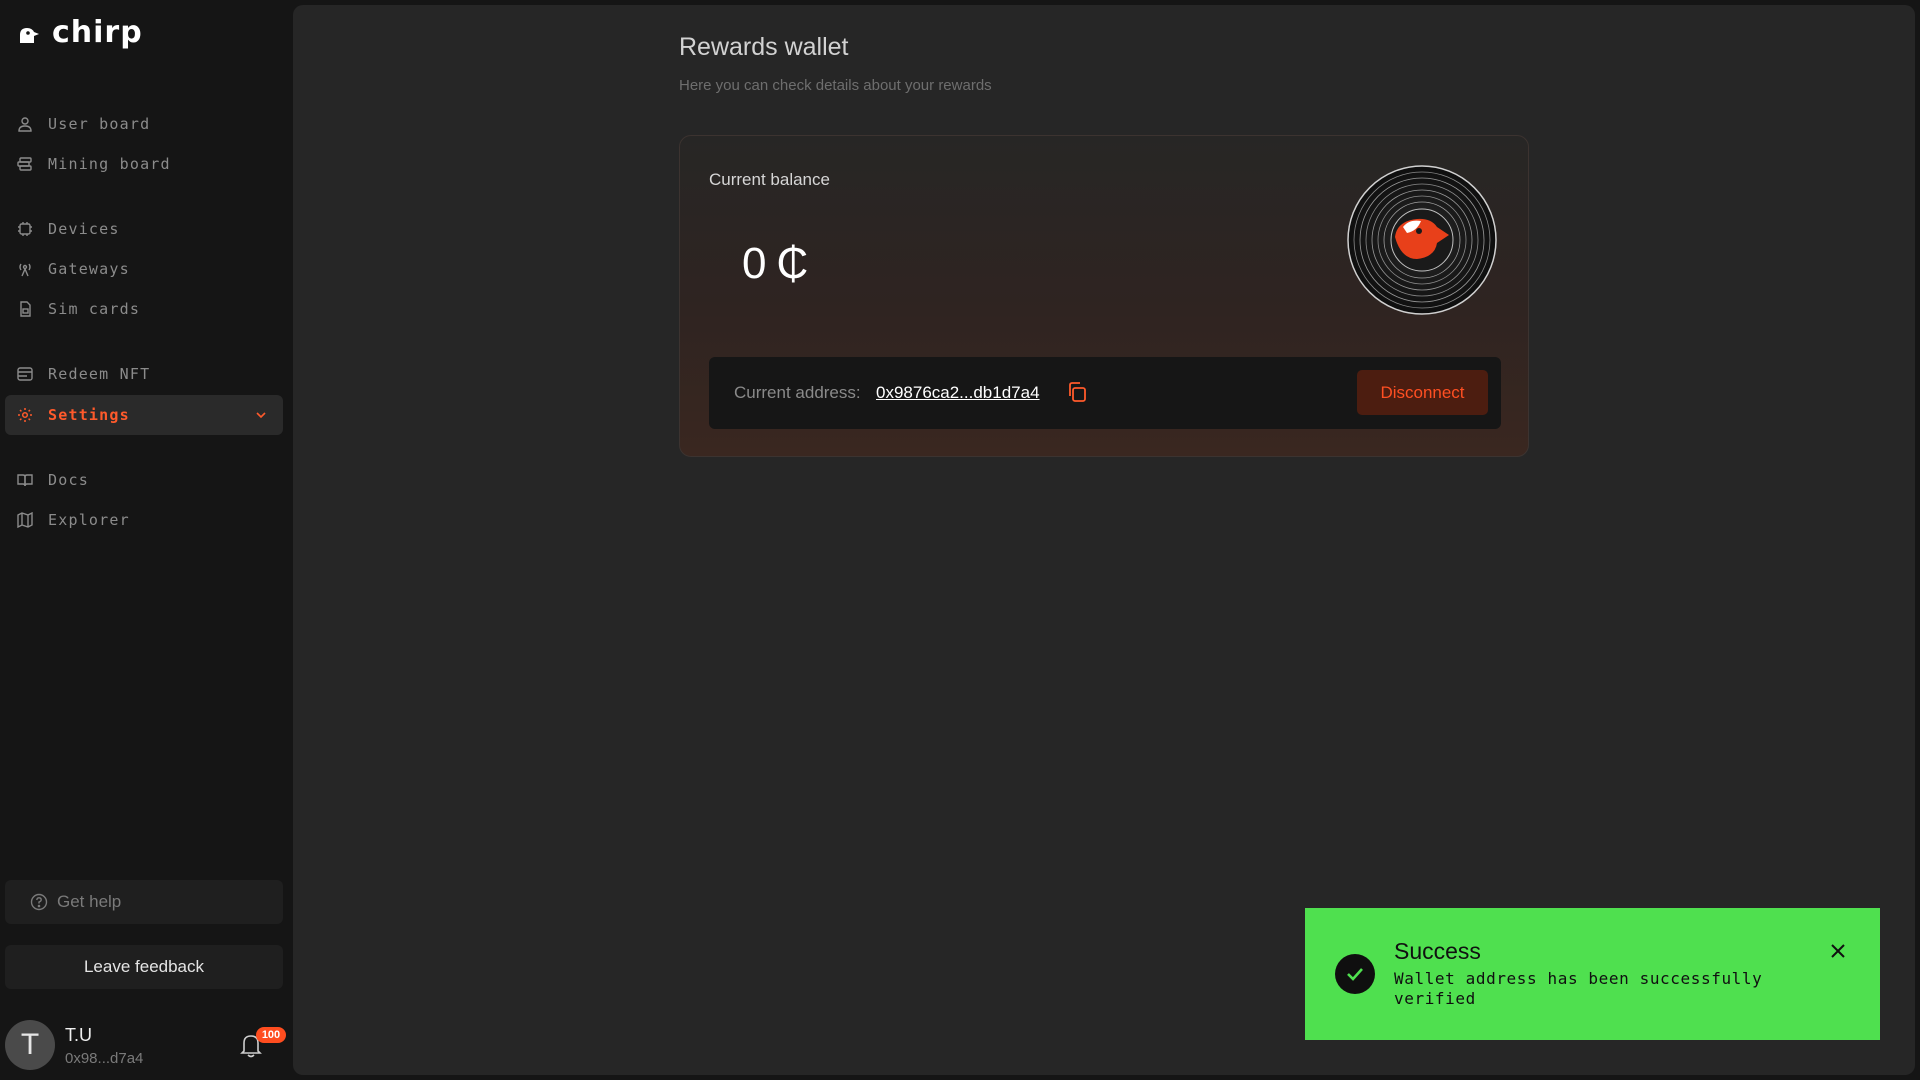 Image resolution: width=1920 pixels, height=1080 pixels. I want to click on currency-symbol: ₵, so click(792, 263).